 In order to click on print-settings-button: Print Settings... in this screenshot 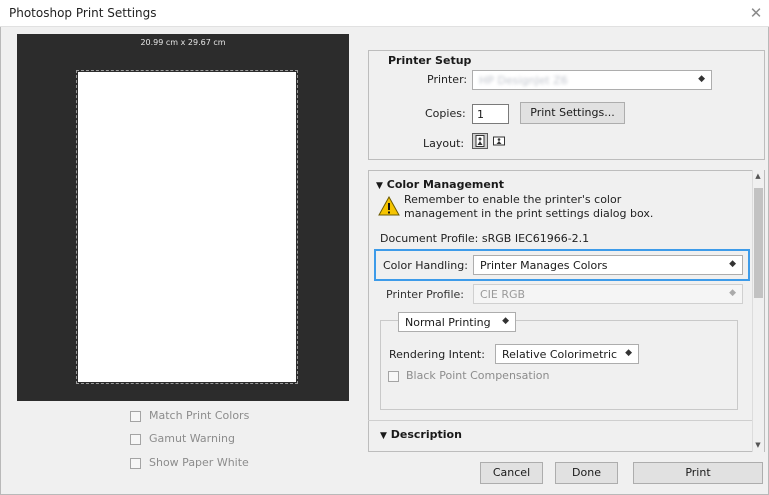, I will do `click(572, 113)`.